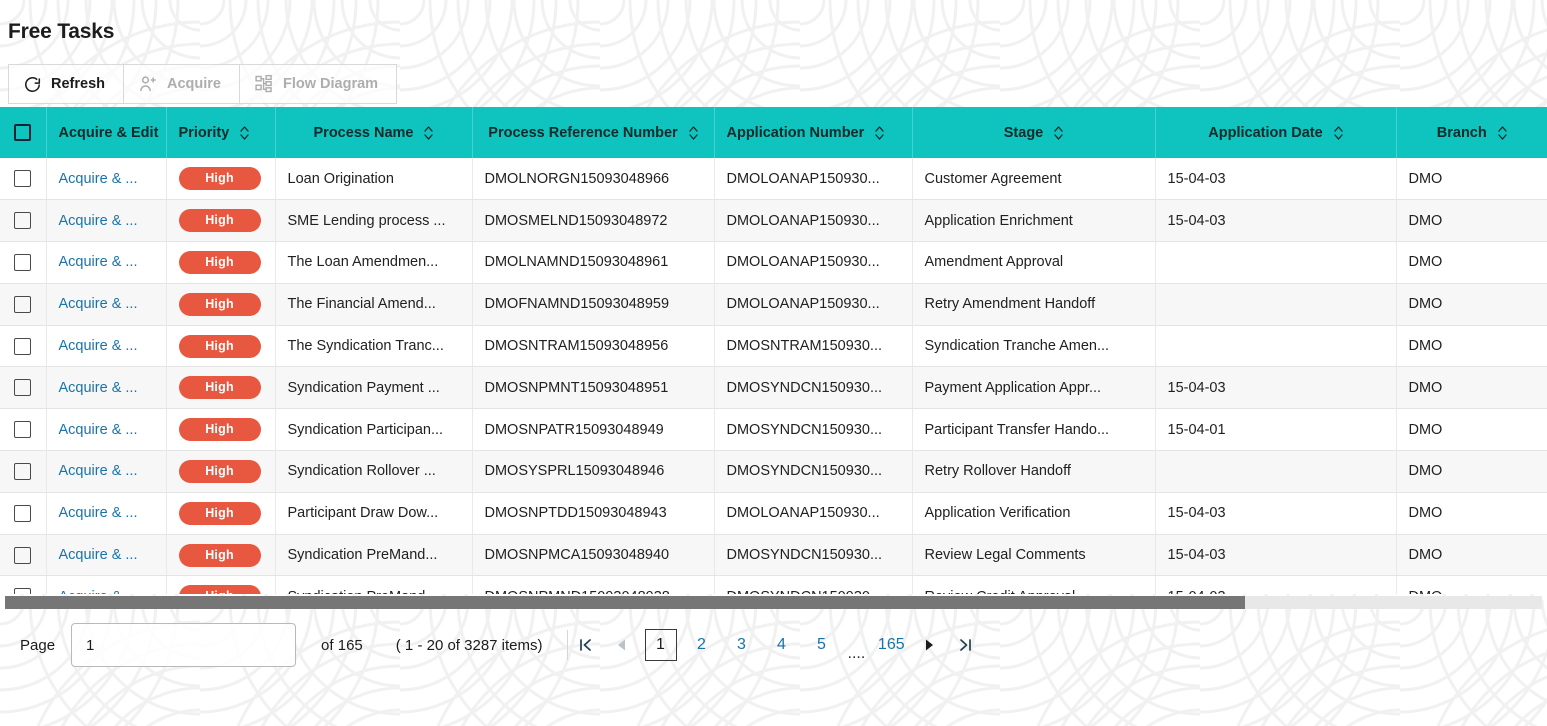  What do you see at coordinates (782, 645) in the screenshot?
I see `page-button-4: 4` at bounding box center [782, 645].